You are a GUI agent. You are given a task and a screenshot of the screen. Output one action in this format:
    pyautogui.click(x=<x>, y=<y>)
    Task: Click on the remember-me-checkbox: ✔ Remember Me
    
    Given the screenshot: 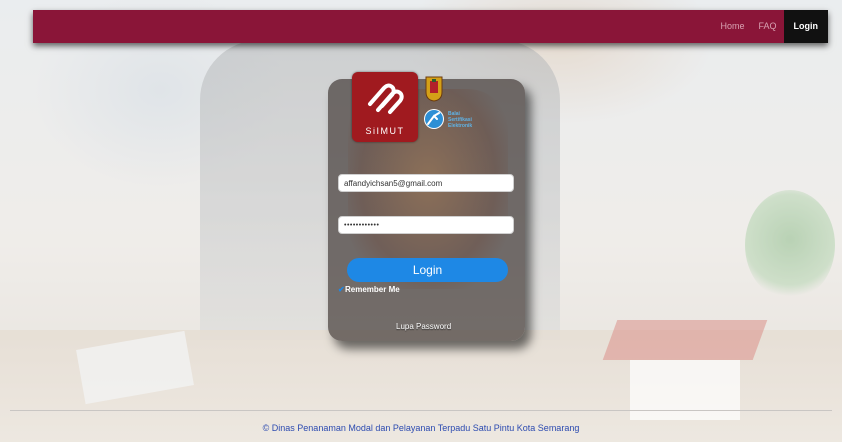 What is the action you would take?
    pyautogui.click(x=369, y=289)
    